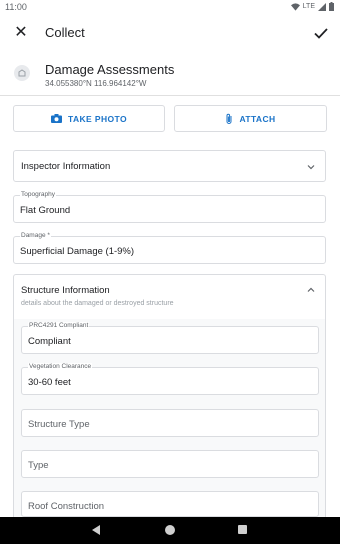 The height and width of the screenshot is (544, 340). I want to click on vegetation-clearance-field: Vegetation Clearance 30-60 feet, so click(170, 379).